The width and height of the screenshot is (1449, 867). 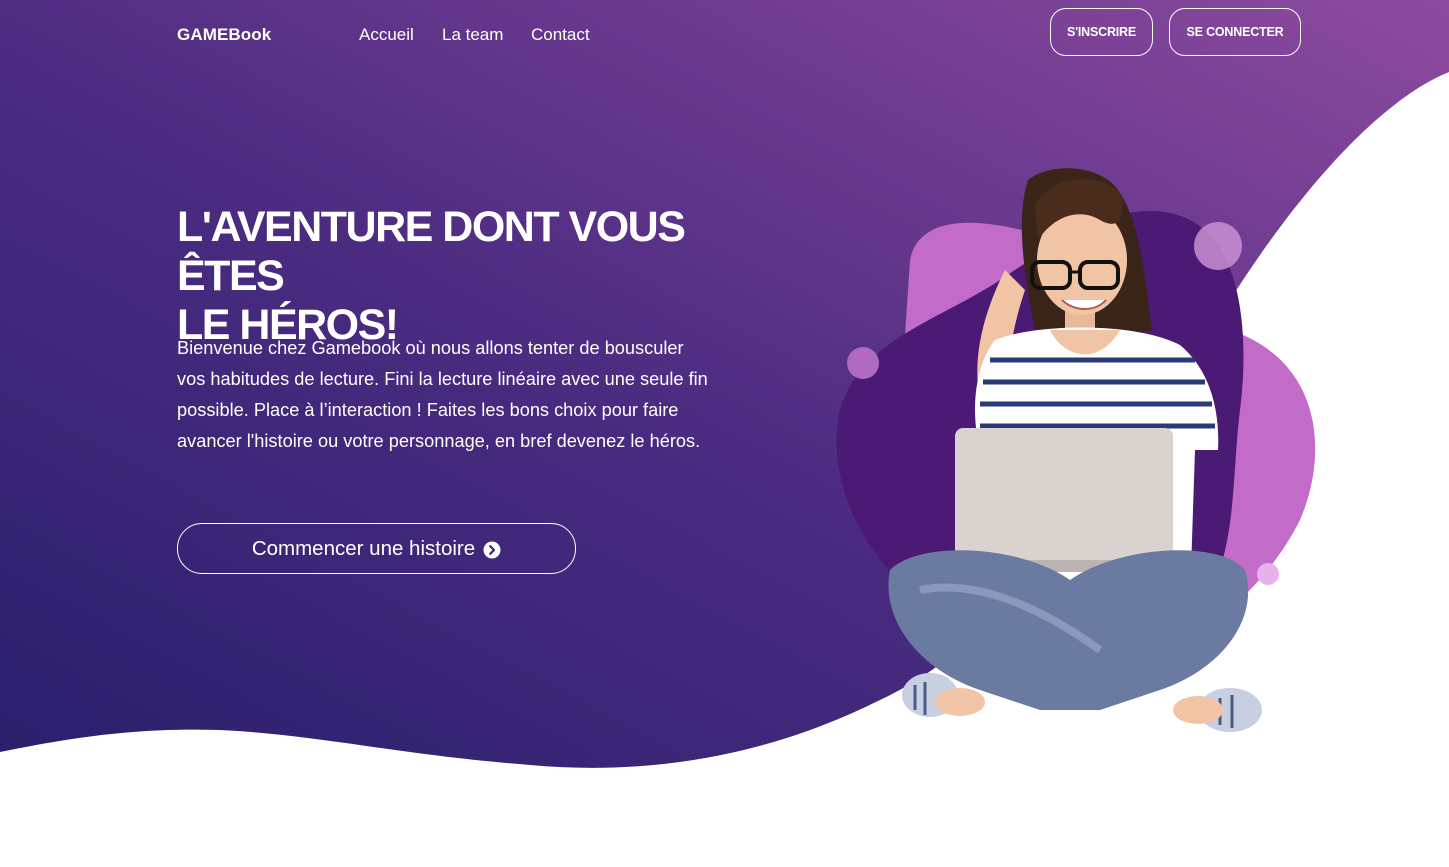 I want to click on login-button: SE CONNECTER, so click(x=1235, y=32).